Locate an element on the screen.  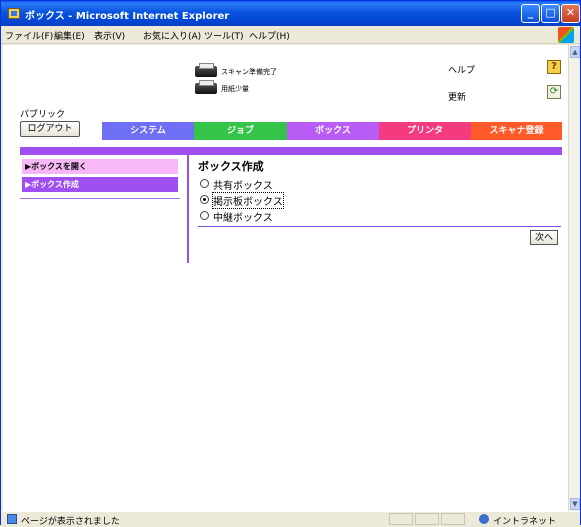
page-title: ボックス作成 is located at coordinates (231, 166).